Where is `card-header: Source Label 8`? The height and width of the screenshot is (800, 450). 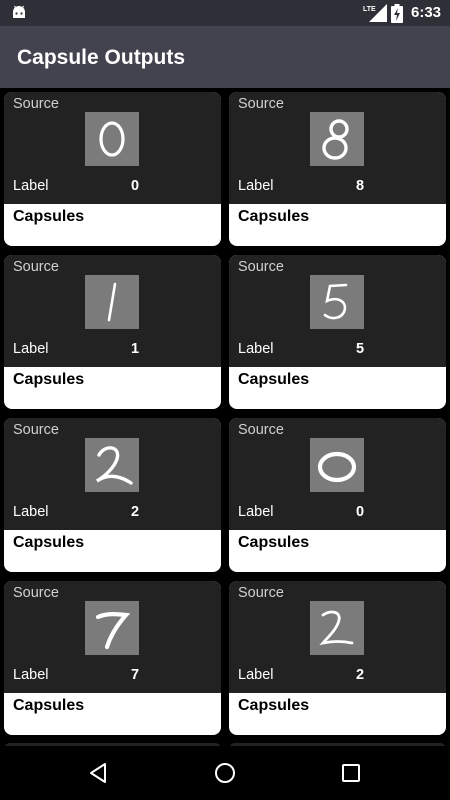 card-header: Source Label 8 is located at coordinates (337, 148).